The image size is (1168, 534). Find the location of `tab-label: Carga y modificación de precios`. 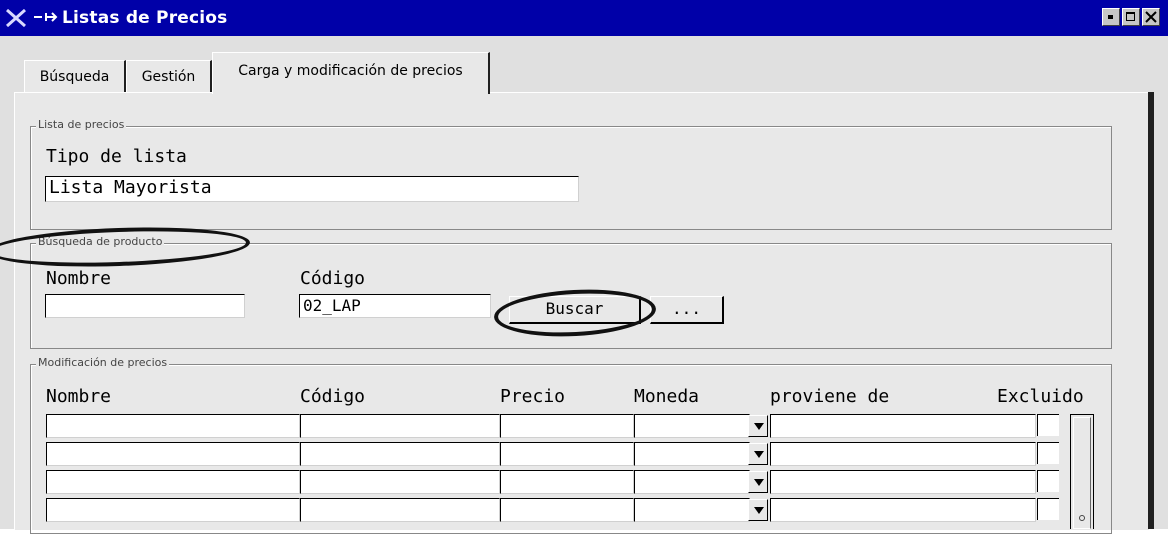

tab-label: Carga y modificación de precios is located at coordinates (350, 71).